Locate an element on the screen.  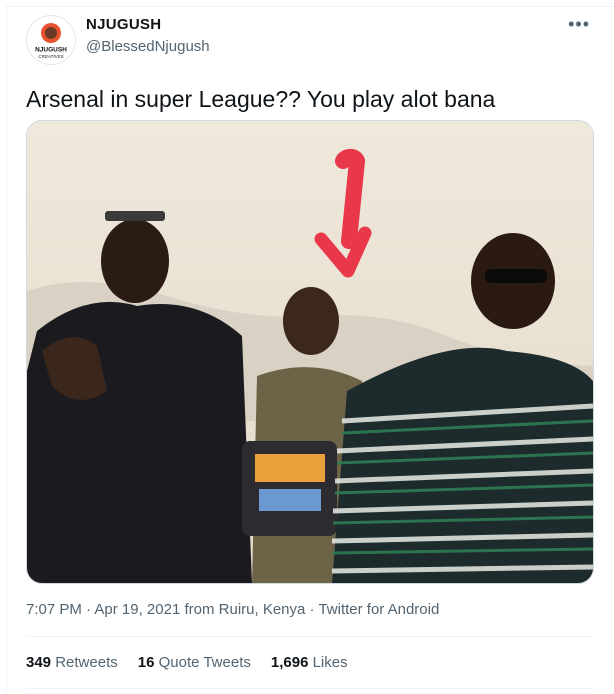
quotes-label: Quote Tweets is located at coordinates (204, 662).